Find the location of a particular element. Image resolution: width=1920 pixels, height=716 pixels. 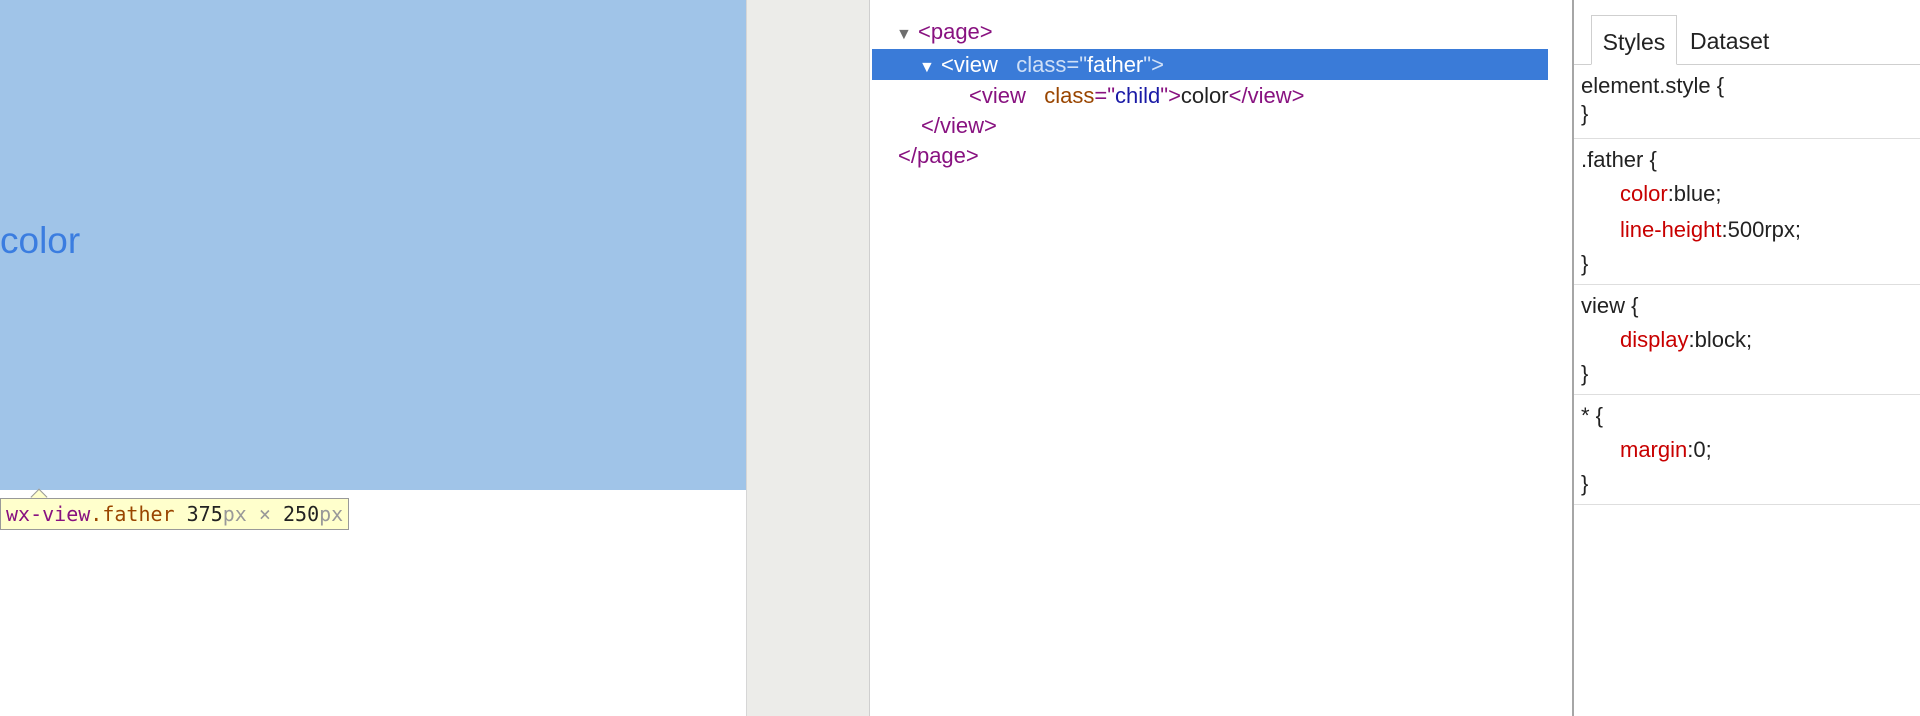

prop-value: :0; is located at coordinates (1699, 449).